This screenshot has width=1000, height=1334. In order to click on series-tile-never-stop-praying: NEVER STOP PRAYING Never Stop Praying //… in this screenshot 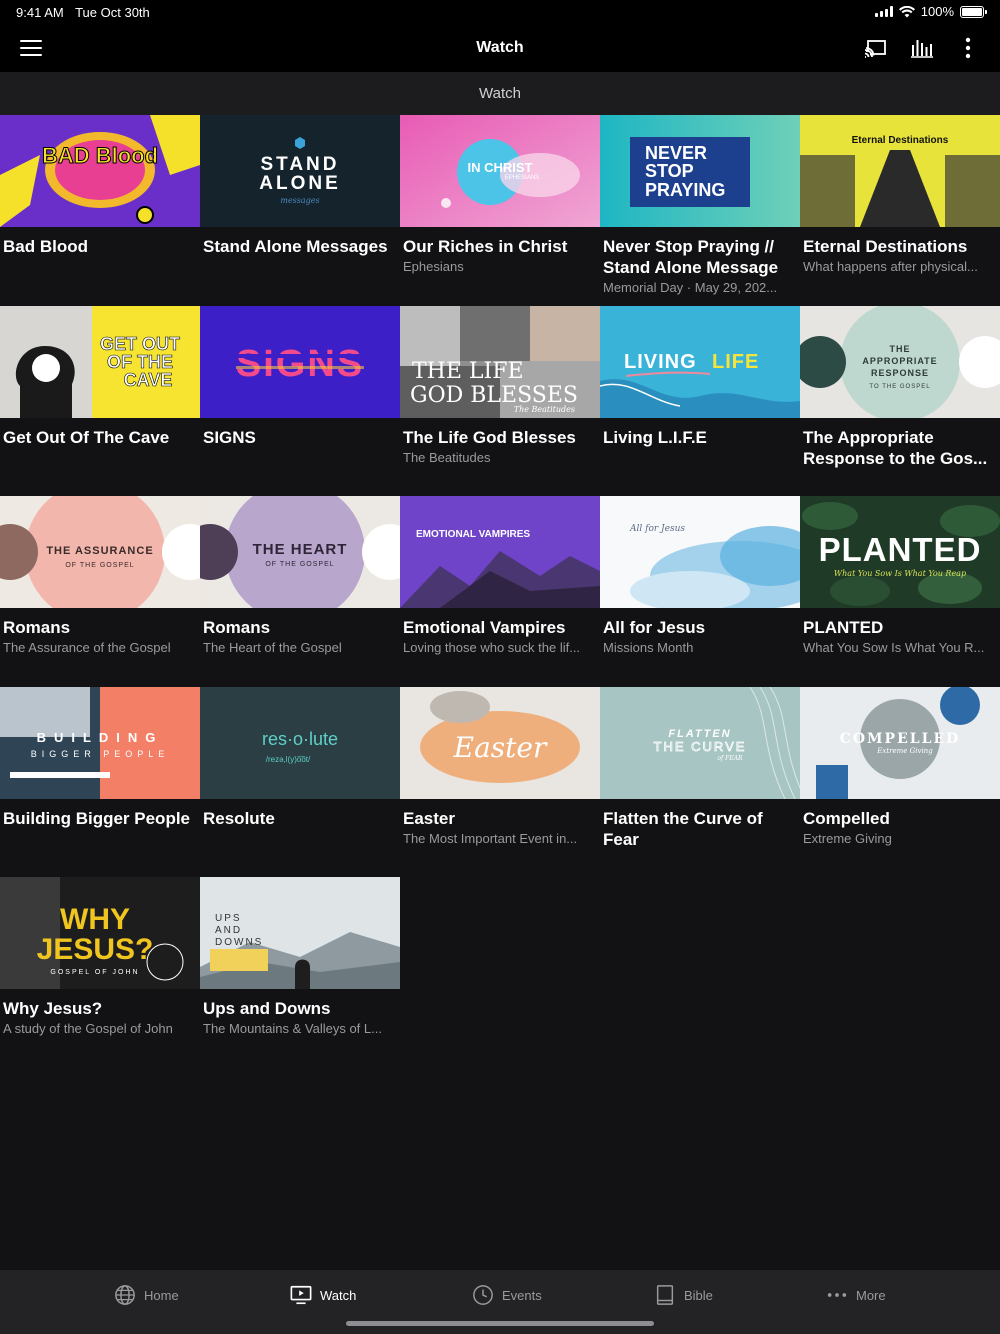, I will do `click(700, 210)`.